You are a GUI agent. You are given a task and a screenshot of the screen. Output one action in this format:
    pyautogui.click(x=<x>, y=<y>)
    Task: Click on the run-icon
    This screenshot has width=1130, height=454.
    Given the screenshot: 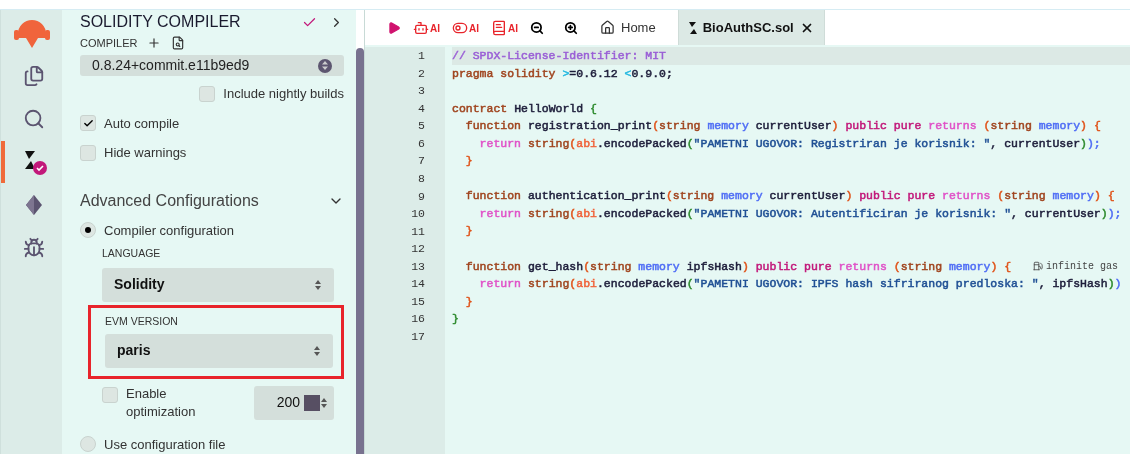 What is the action you would take?
    pyautogui.click(x=394, y=27)
    